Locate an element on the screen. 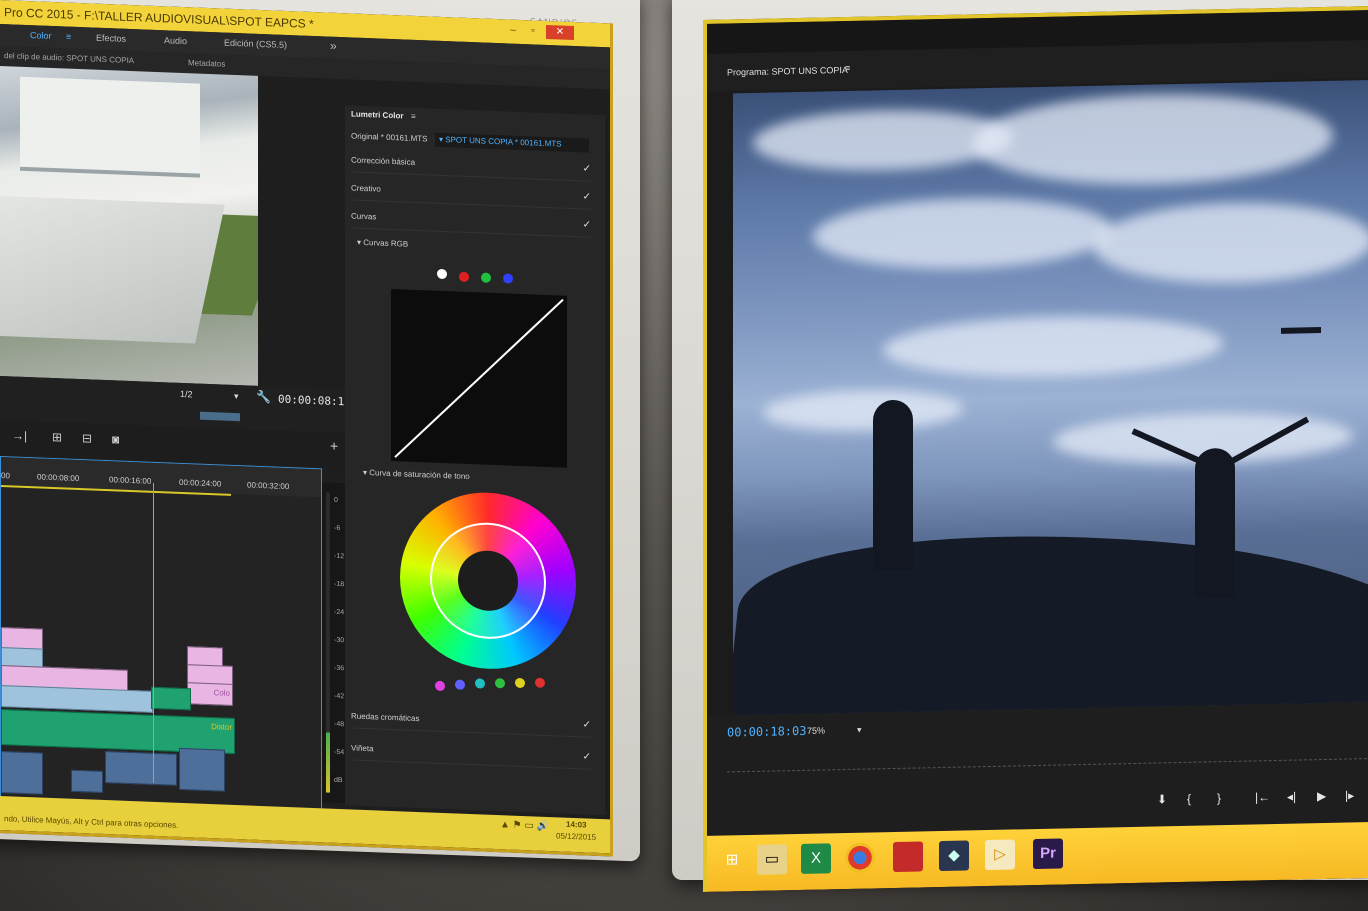 The width and height of the screenshot is (1368, 911). go-to-out-icon: →| is located at coordinates (19, 435).